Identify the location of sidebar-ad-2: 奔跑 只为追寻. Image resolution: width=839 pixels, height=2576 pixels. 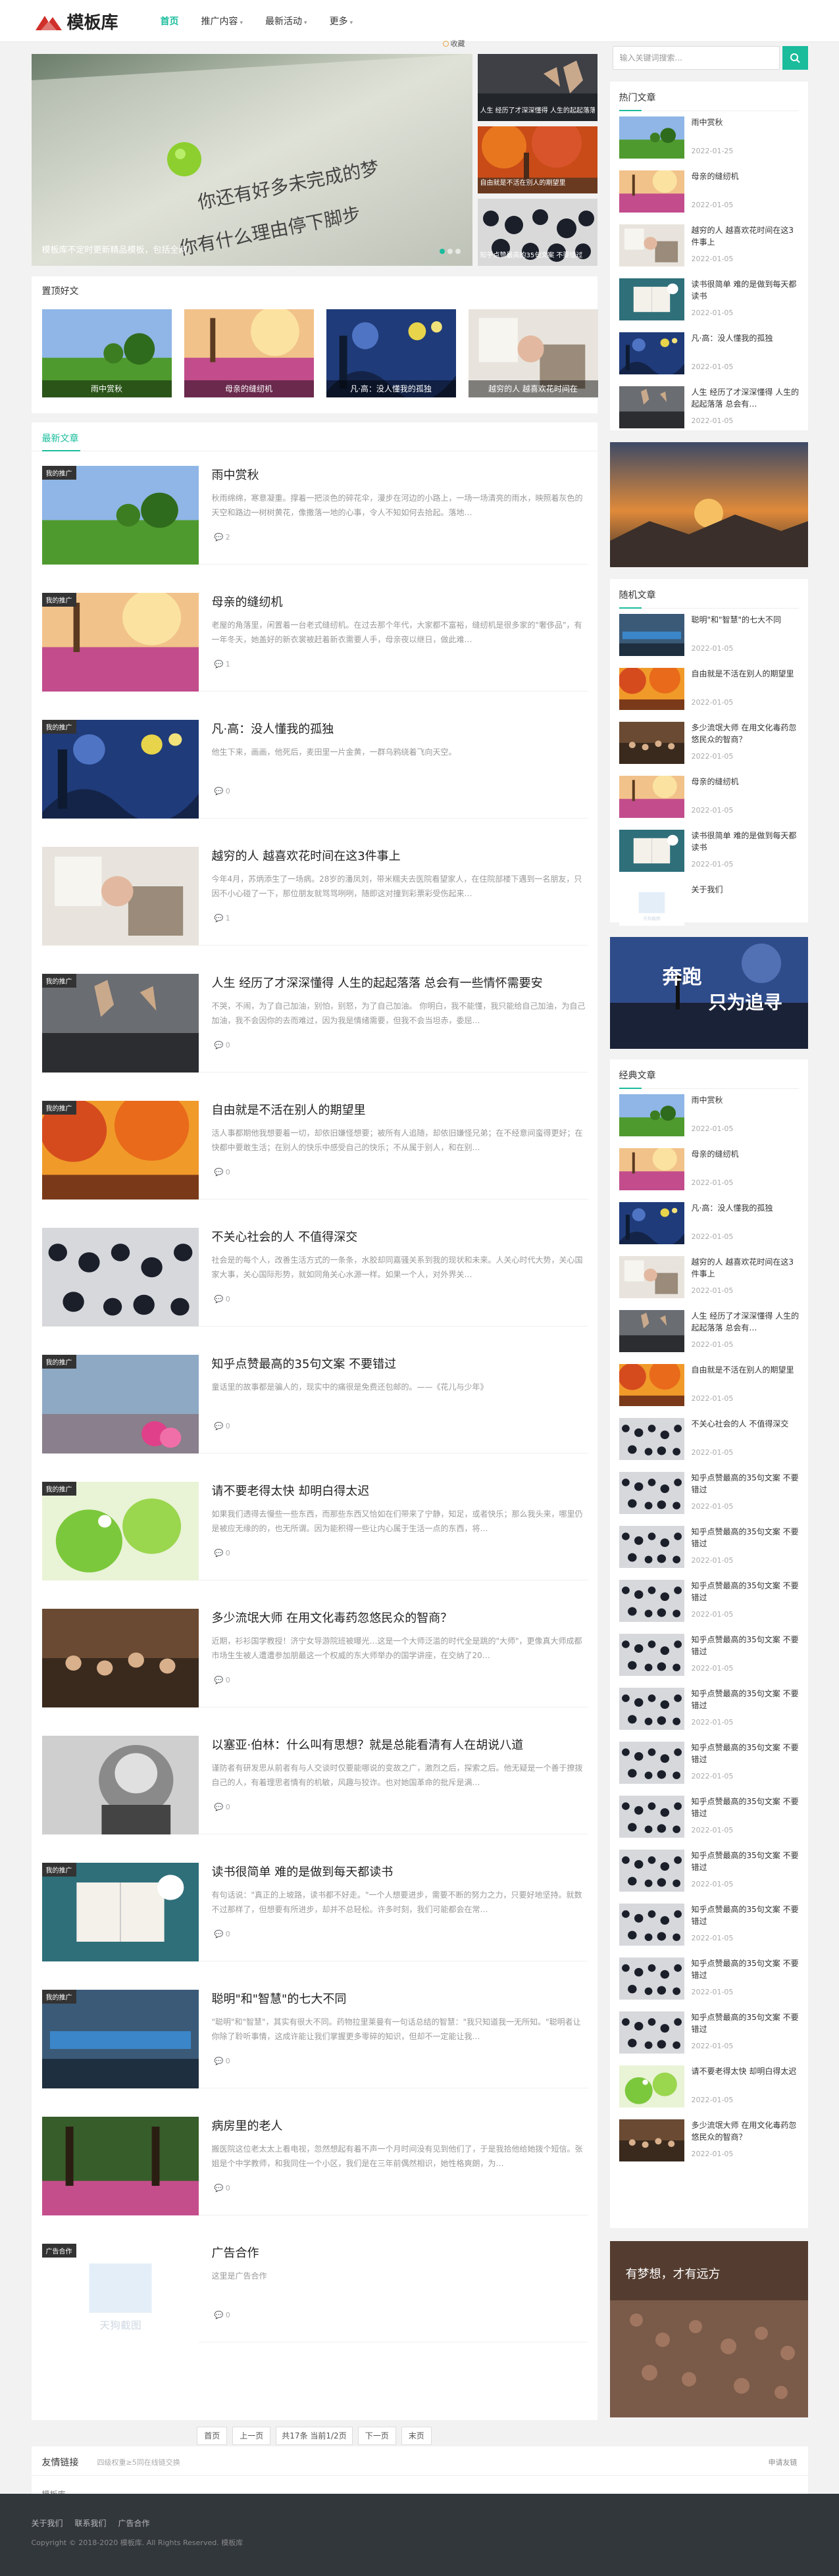
(709, 993).